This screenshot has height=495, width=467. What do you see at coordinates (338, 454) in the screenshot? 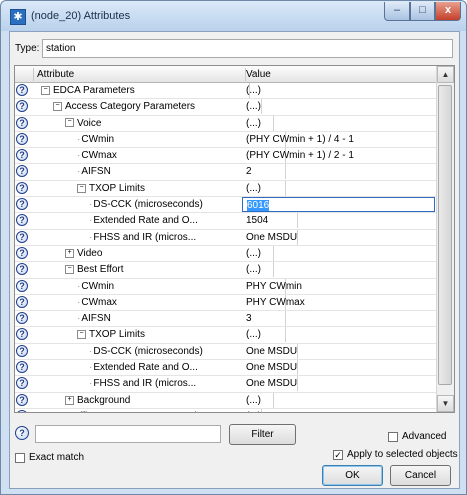
I see `apply-box: ✓` at bounding box center [338, 454].